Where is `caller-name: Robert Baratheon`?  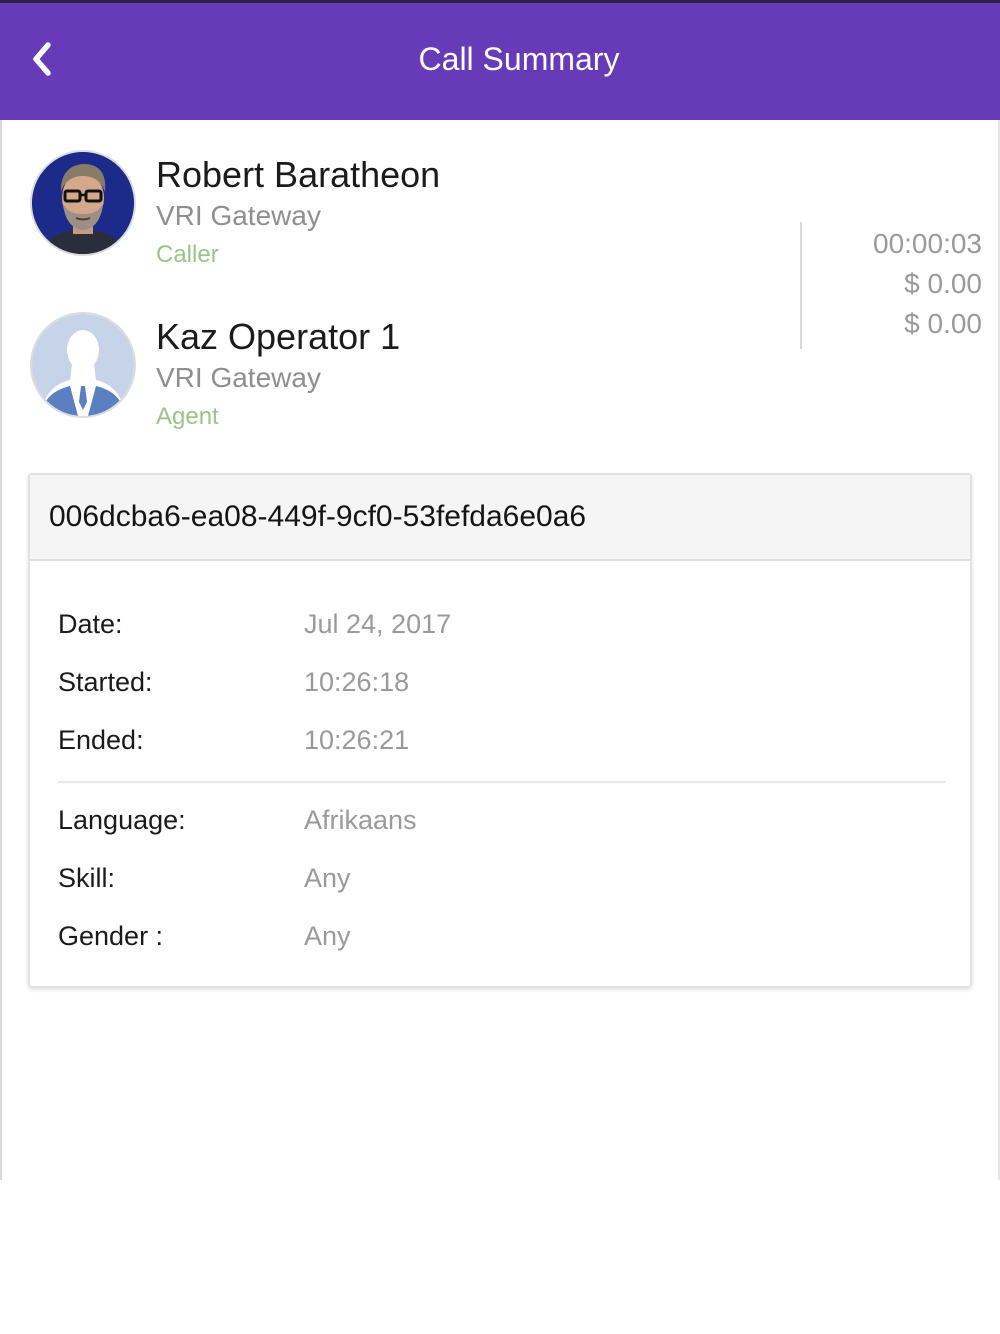 caller-name: Robert Baratheon is located at coordinates (298, 174).